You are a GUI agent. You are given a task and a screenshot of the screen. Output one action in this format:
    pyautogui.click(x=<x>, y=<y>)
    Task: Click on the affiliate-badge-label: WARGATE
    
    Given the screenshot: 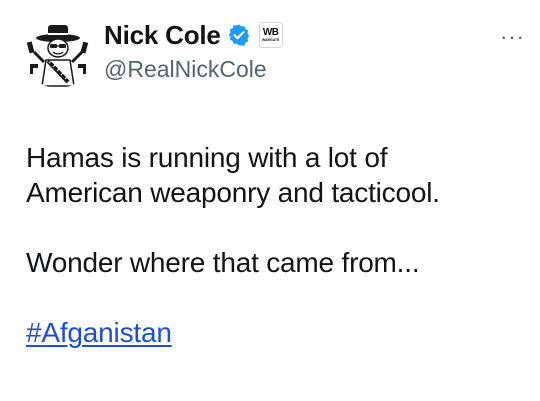 What is the action you would take?
    pyautogui.click(x=270, y=39)
    